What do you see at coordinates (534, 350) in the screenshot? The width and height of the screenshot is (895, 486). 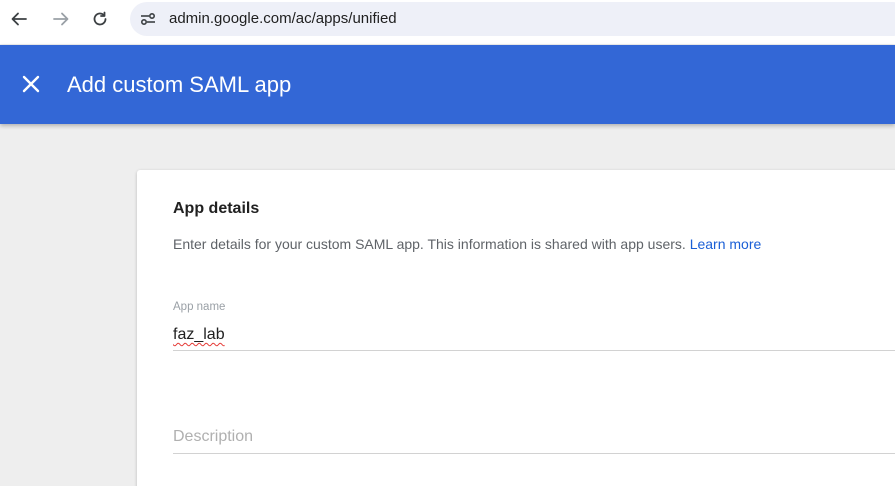 I see `app-name-underline` at bounding box center [534, 350].